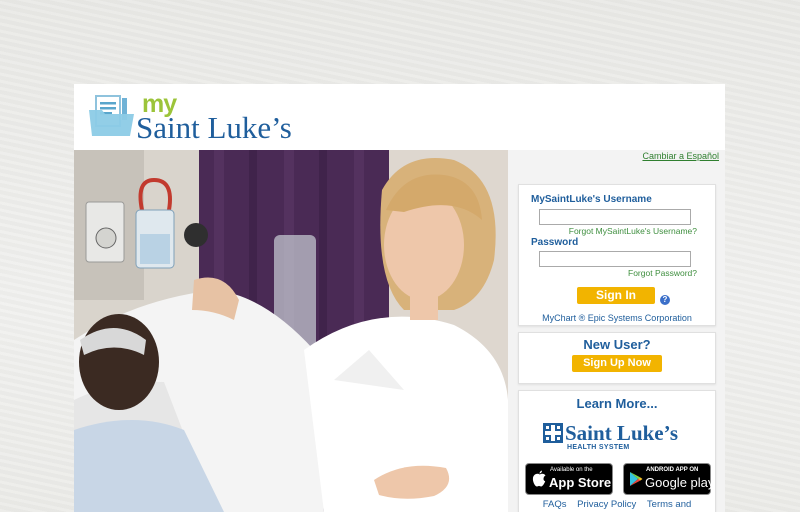  I want to click on health-system-cross-icon, so click(553, 433).